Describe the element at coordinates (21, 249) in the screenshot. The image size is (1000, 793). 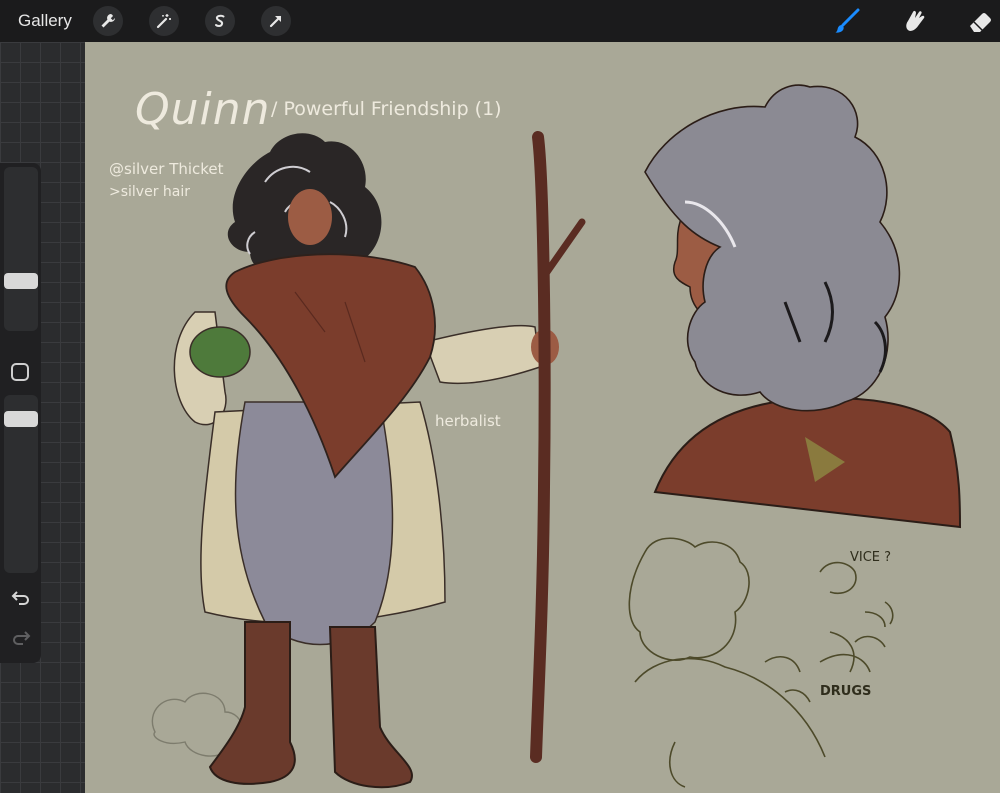
I see `brush-size-slider` at that location.